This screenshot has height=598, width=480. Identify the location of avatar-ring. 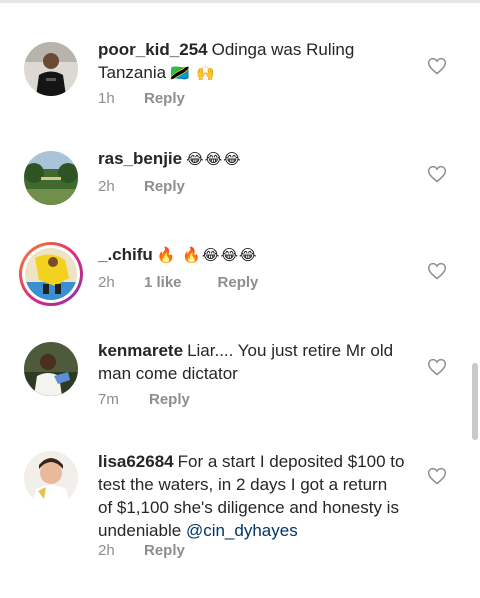
(51, 274).